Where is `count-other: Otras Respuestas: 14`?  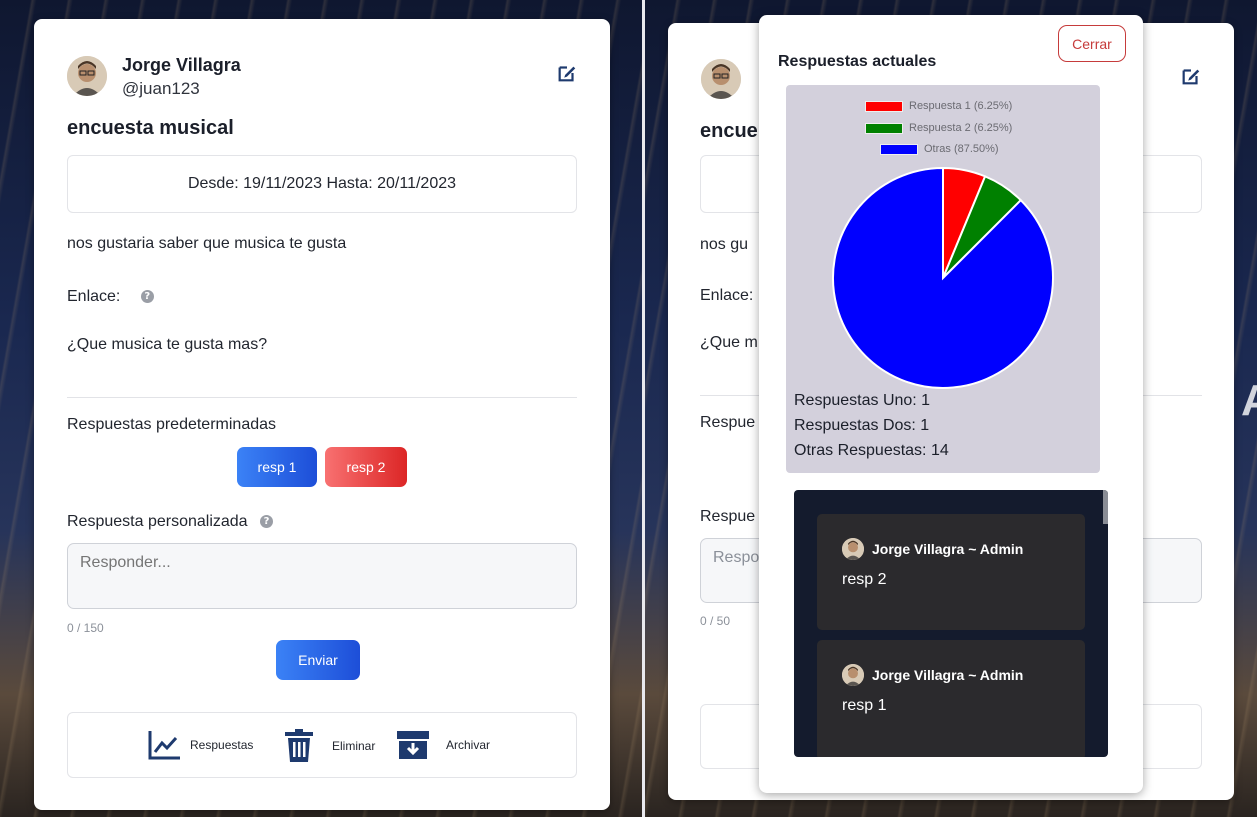
count-other: Otras Respuestas: 14 is located at coordinates (871, 450).